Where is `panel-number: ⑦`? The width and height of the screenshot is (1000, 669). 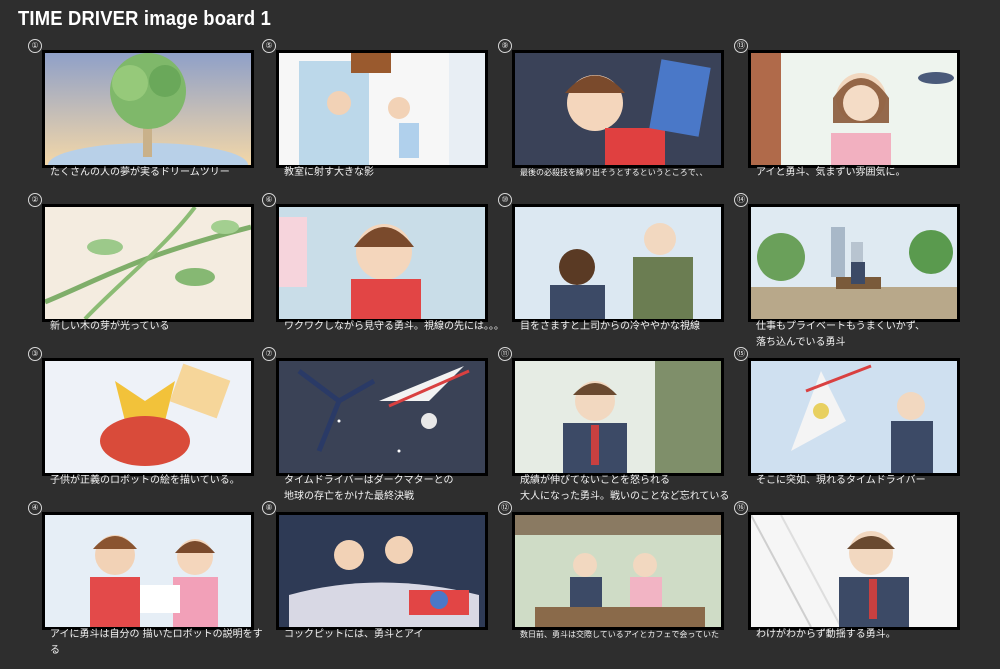
panel-number: ⑦ is located at coordinates (269, 354).